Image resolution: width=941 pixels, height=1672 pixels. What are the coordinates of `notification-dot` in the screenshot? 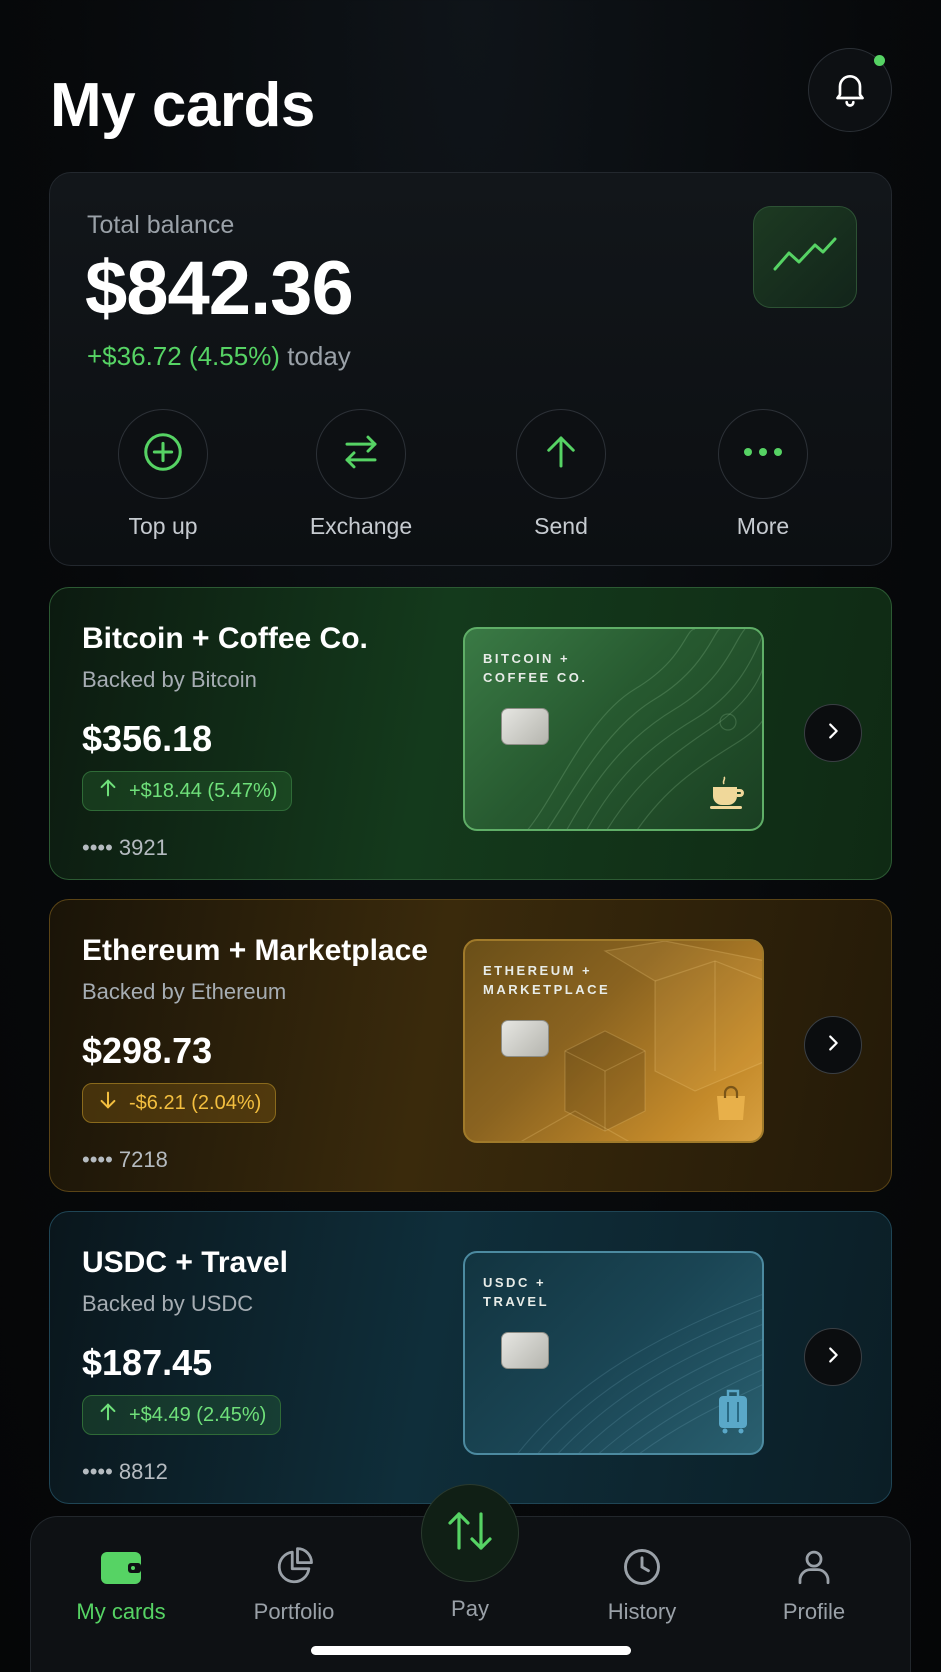 It's located at (879, 60).